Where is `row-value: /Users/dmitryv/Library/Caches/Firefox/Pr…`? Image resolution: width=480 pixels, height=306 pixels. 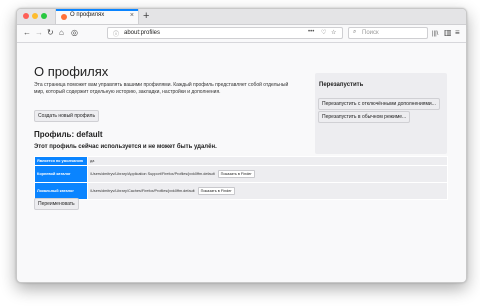 row-value: /Users/dmitryv/Library/Caches/Firefox/Pr… is located at coordinates (267, 191).